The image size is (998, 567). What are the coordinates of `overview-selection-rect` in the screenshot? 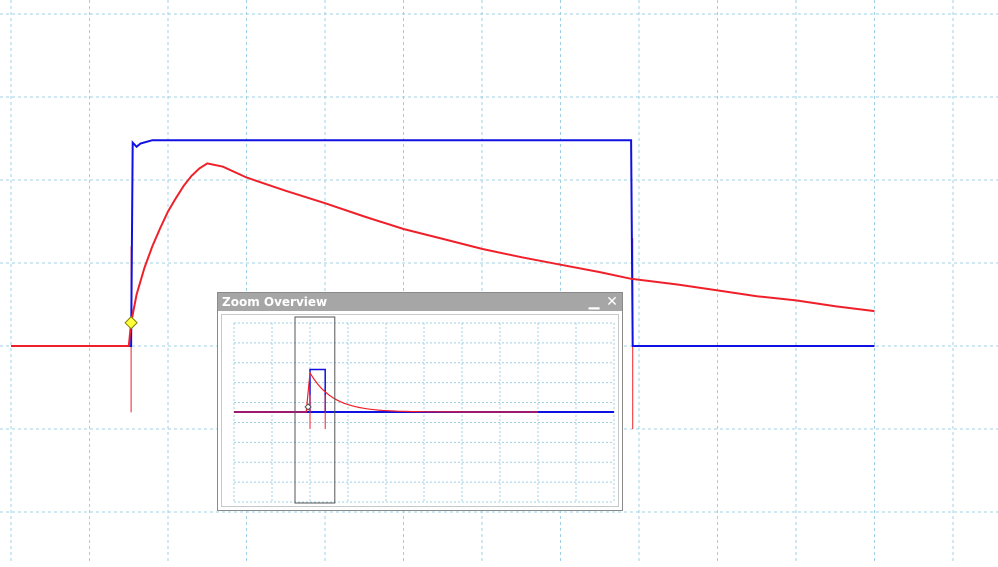 It's located at (315, 410).